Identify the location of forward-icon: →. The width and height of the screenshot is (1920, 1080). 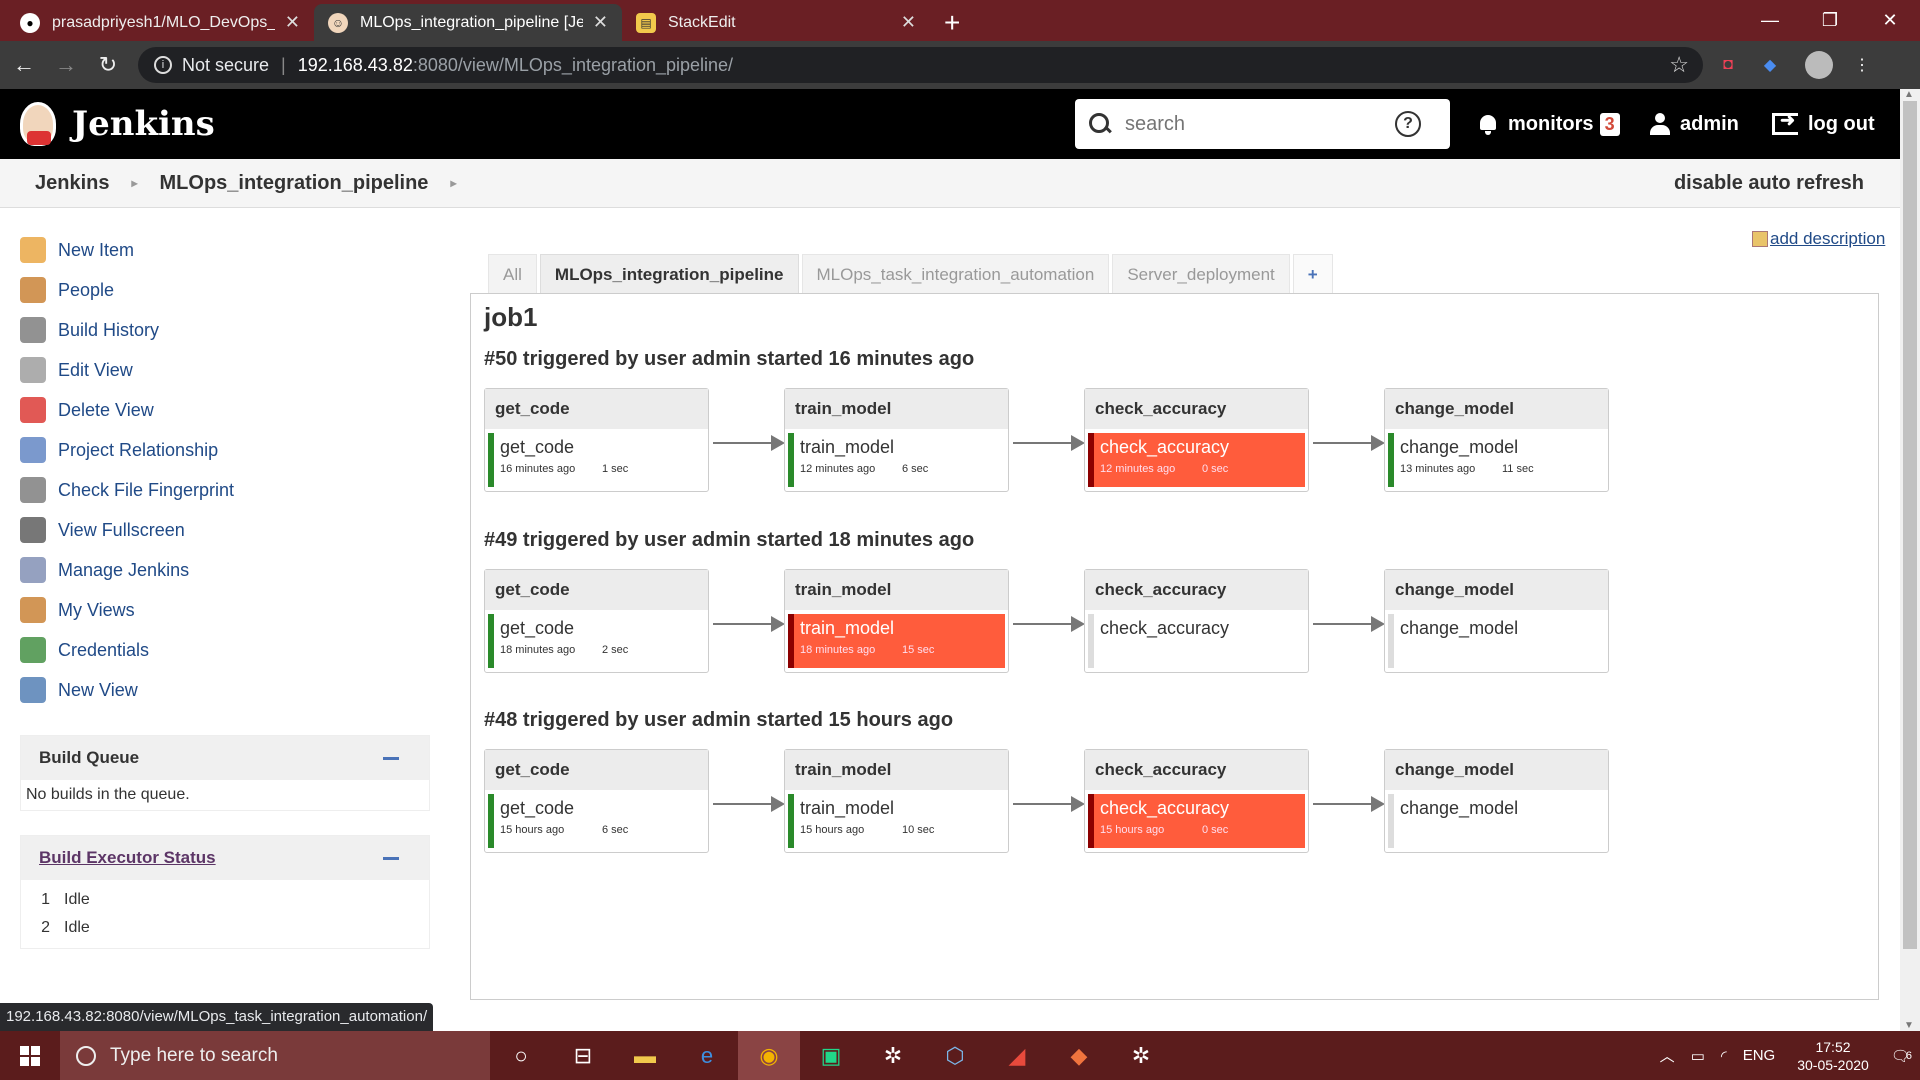
(66, 65).